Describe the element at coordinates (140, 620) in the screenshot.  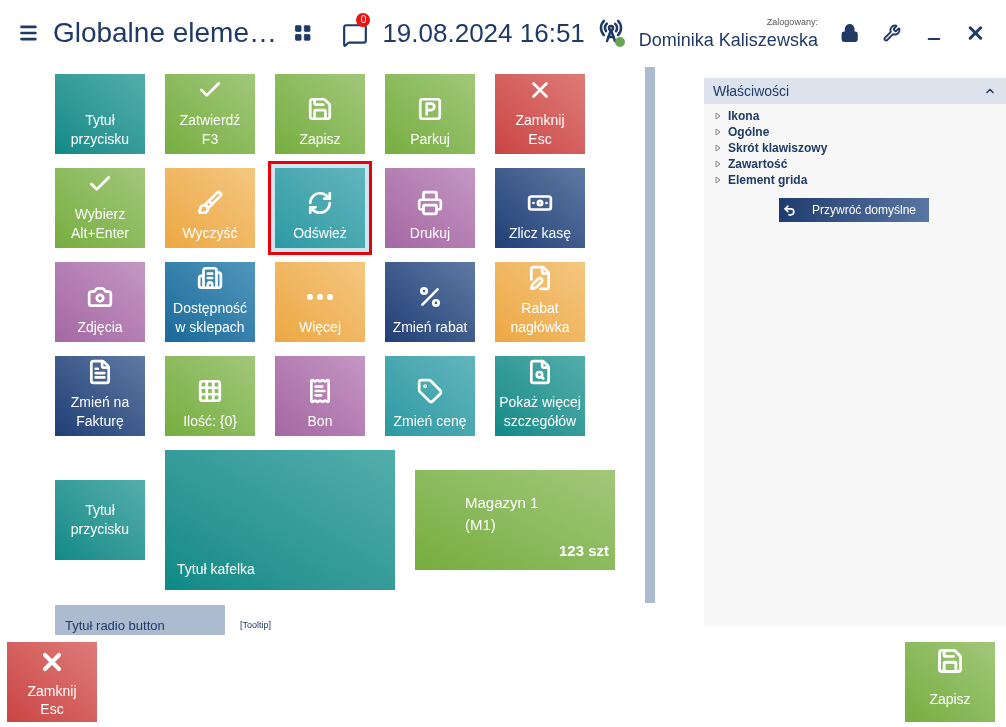
I see `radio-tile: Tytuł radio button` at that location.